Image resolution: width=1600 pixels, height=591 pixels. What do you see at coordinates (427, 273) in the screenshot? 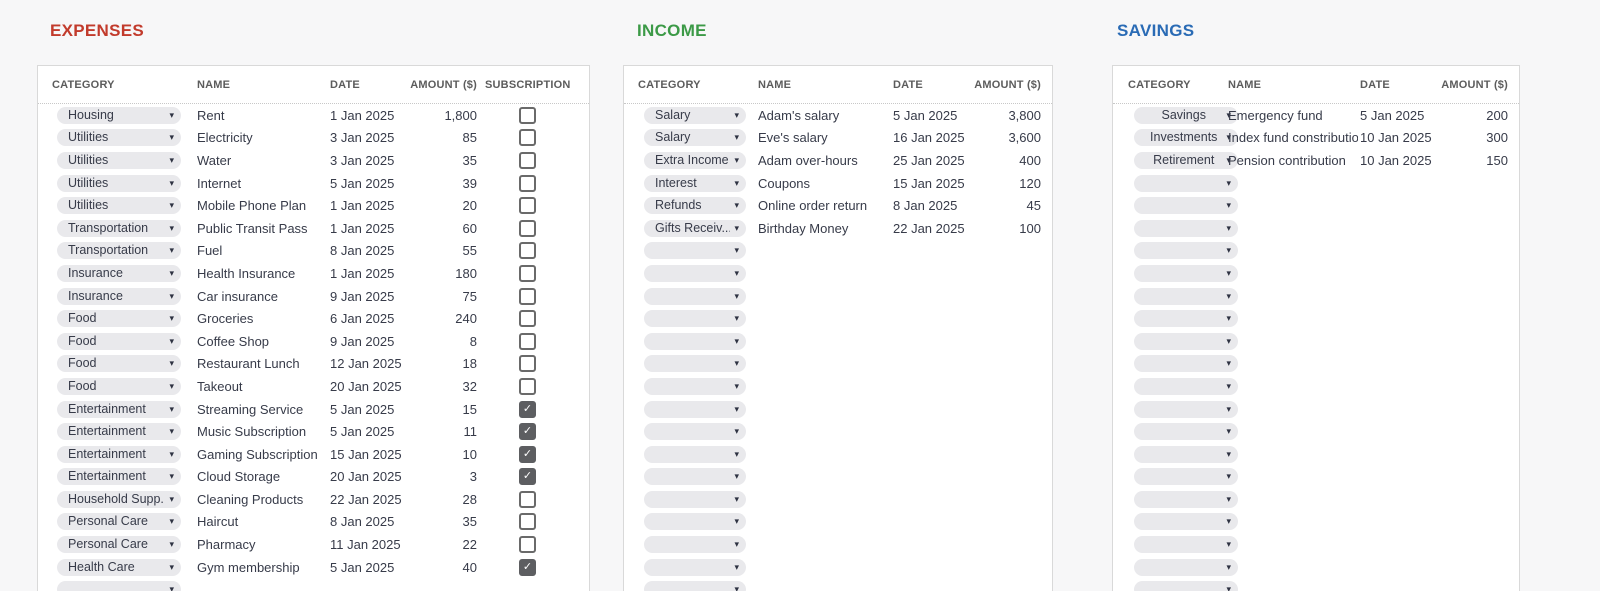
I see `amount-cell: 180` at bounding box center [427, 273].